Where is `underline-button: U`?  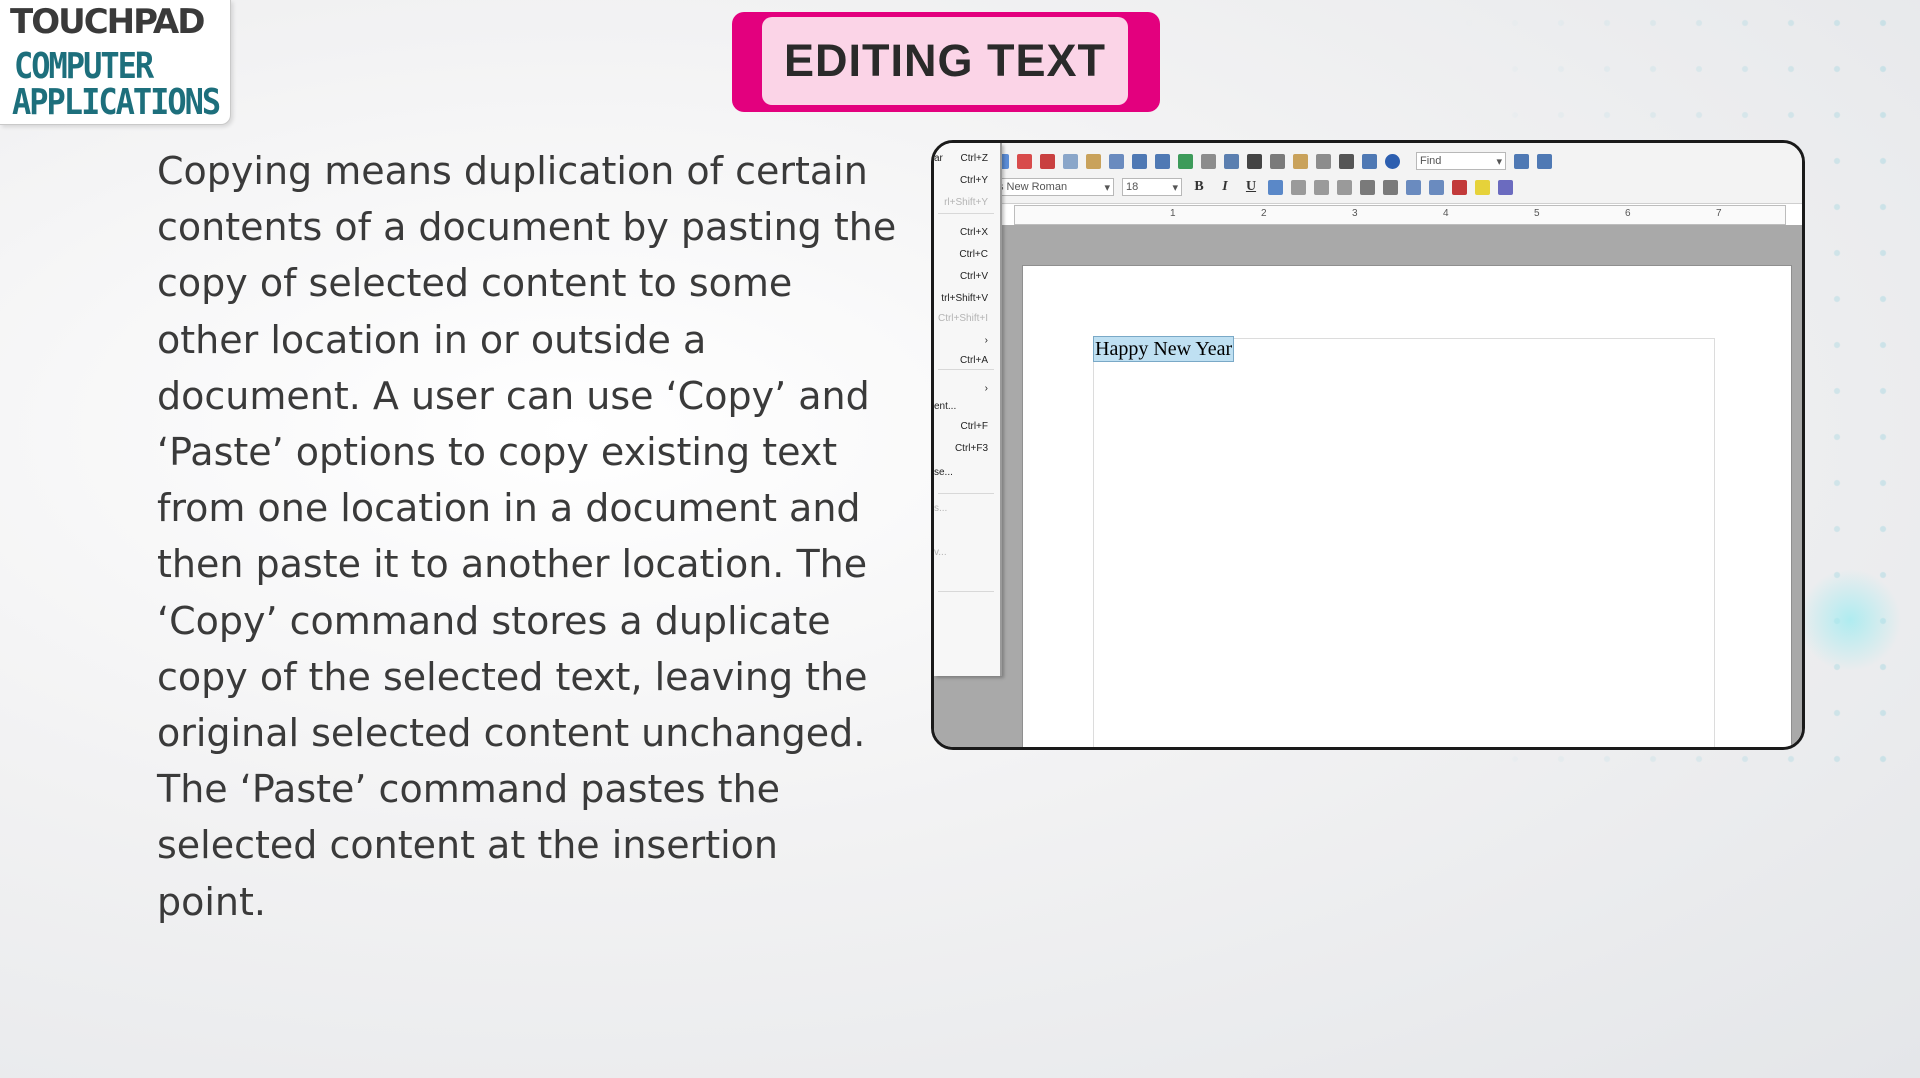
underline-button: U is located at coordinates (1251, 187).